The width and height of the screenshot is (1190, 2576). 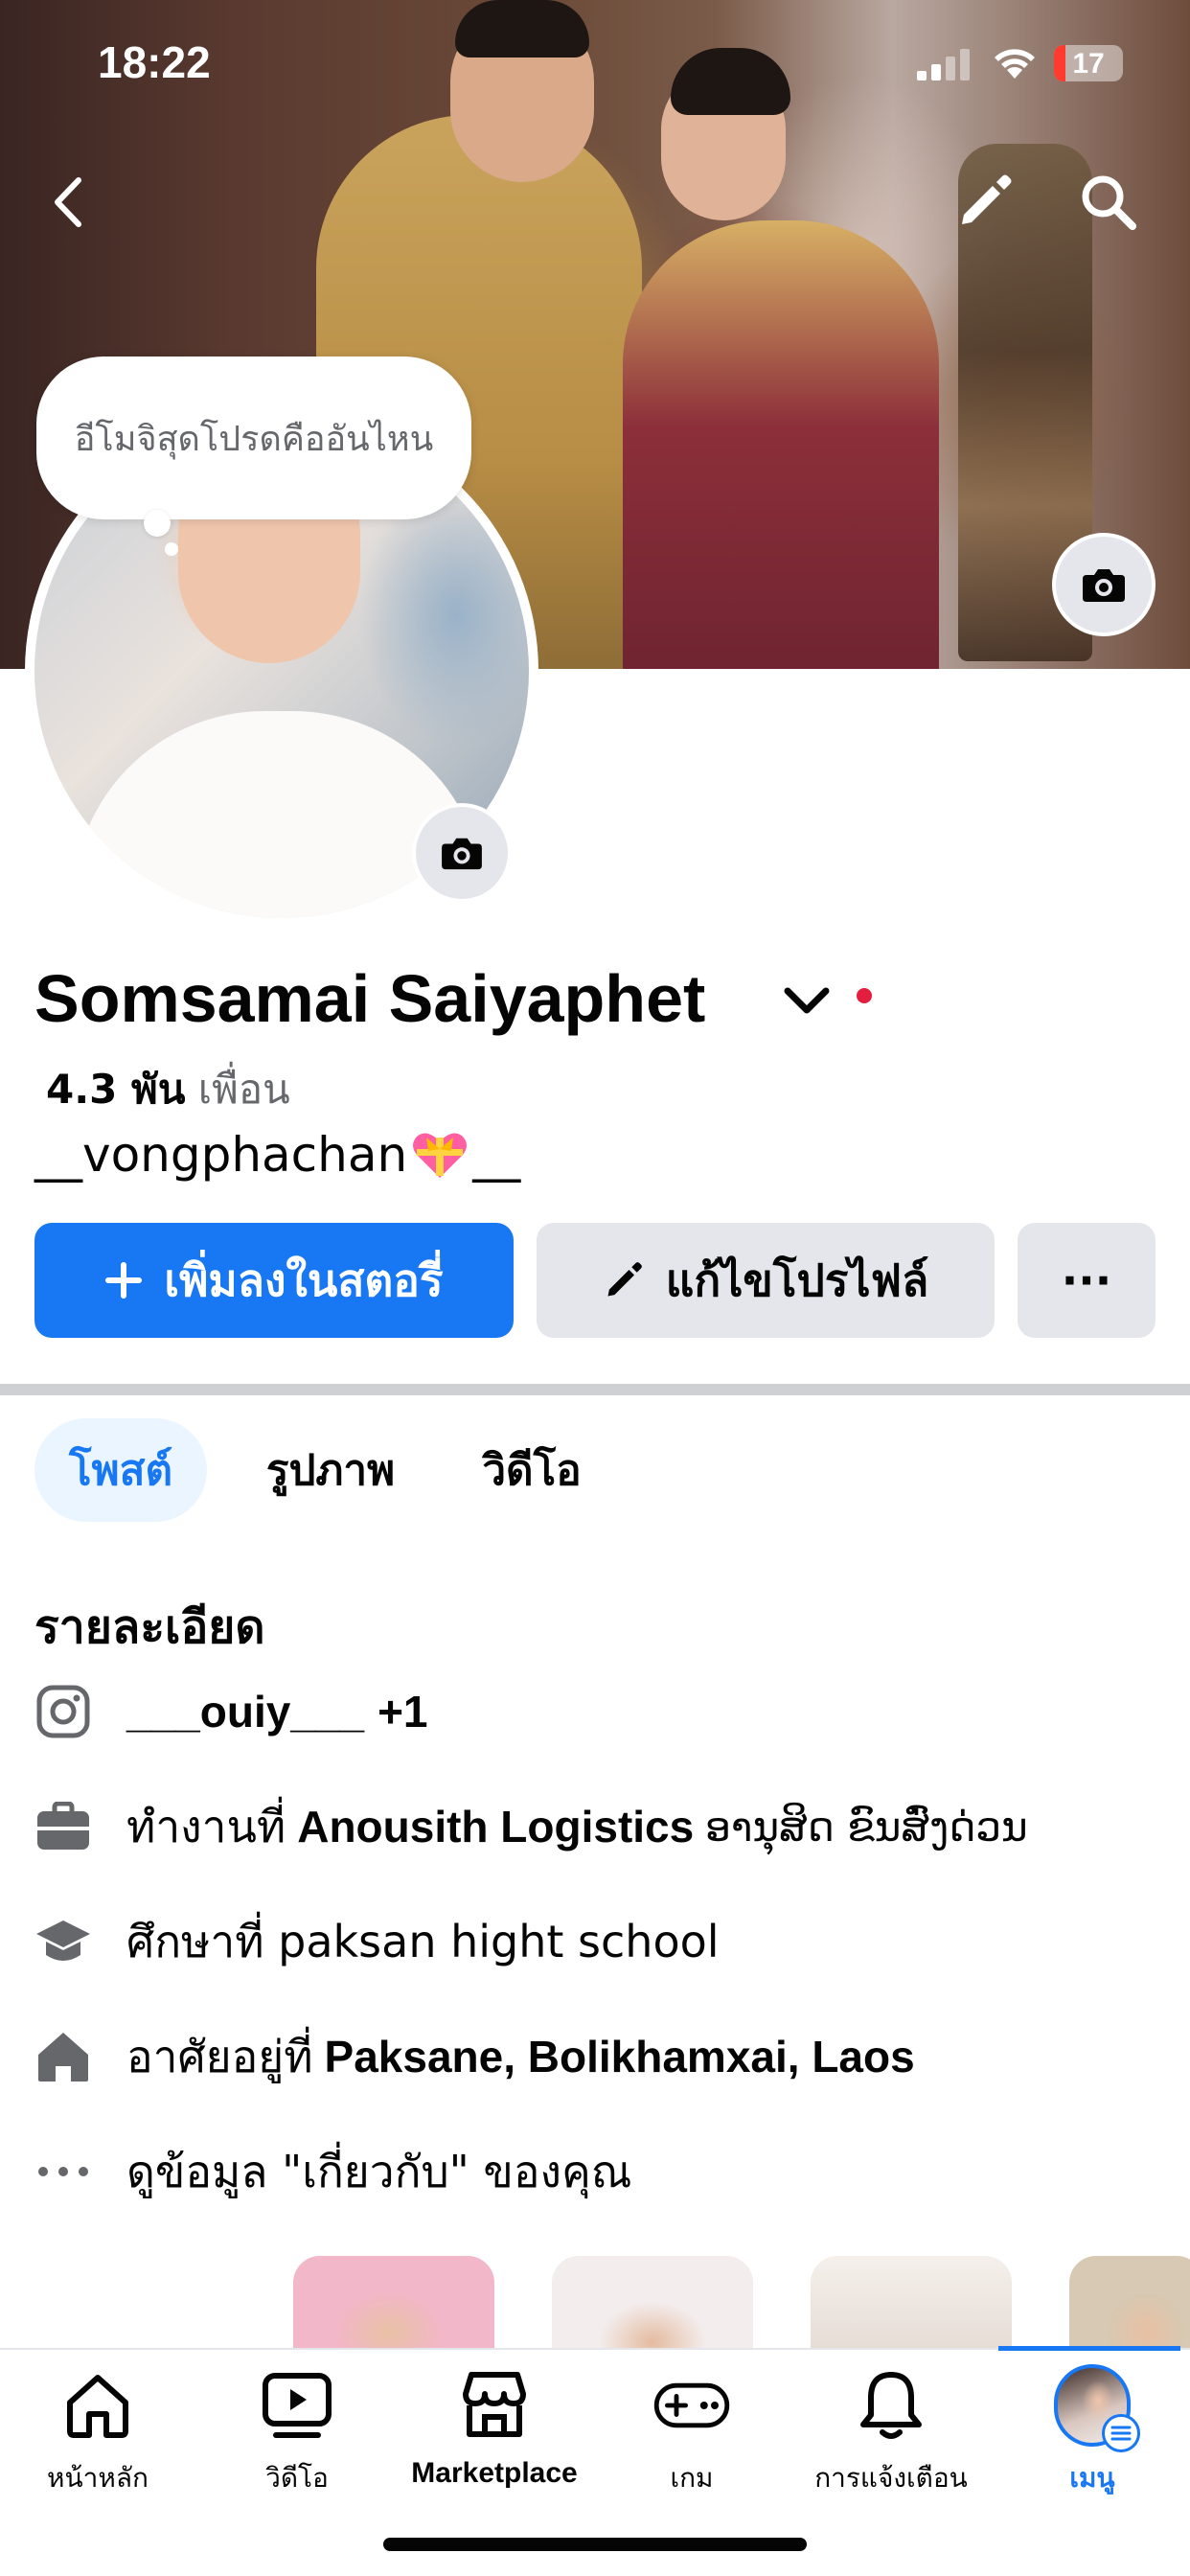 I want to click on profile-note-text: อีโมจิสุดโปรดคืออันไหน, so click(x=254, y=439).